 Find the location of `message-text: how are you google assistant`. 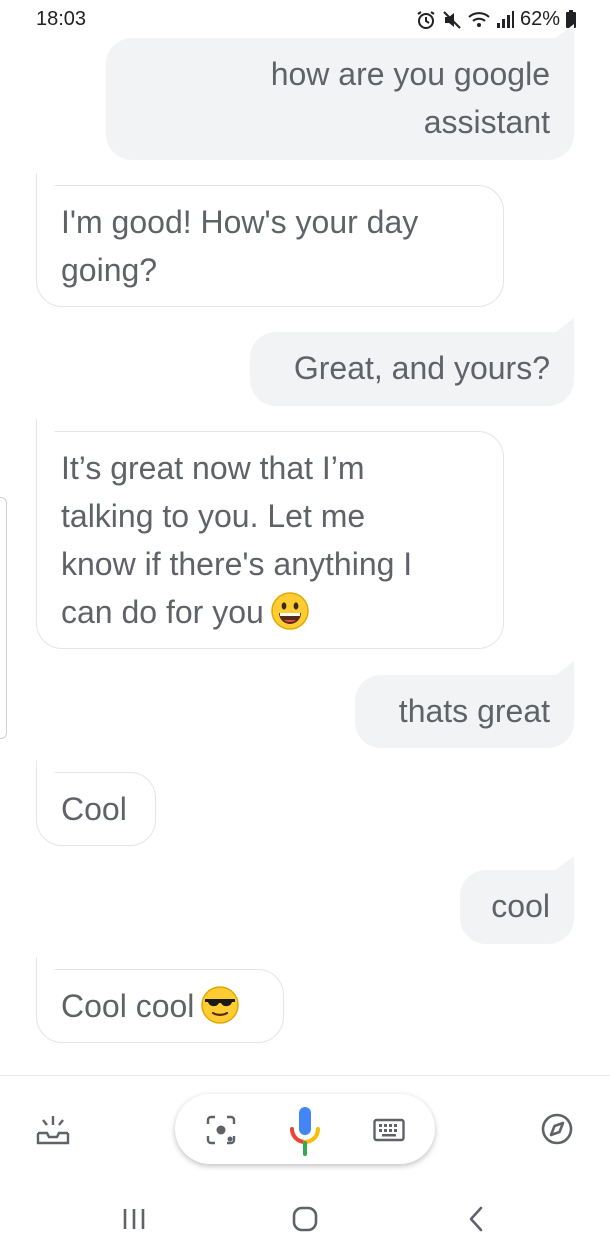

message-text: how are you google assistant is located at coordinates (410, 98).